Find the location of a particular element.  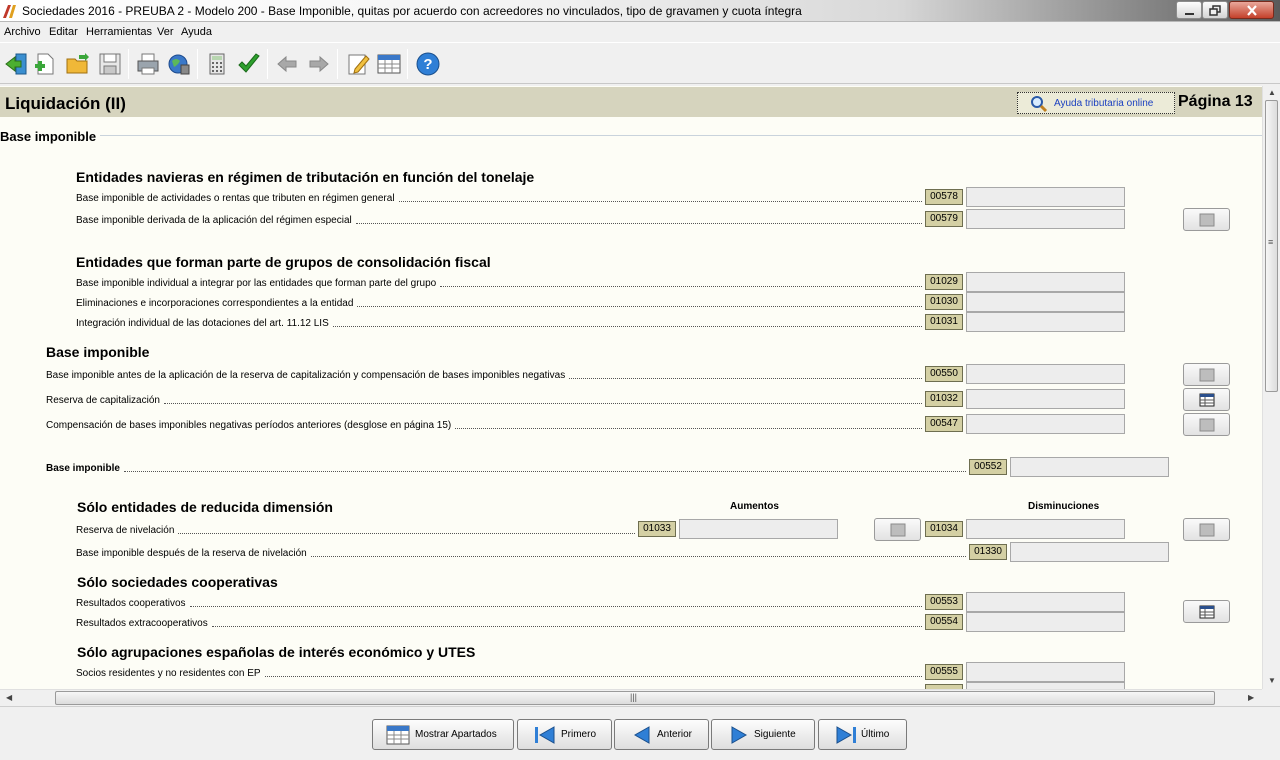

previous-page-icon is located at coordinates (641, 735).